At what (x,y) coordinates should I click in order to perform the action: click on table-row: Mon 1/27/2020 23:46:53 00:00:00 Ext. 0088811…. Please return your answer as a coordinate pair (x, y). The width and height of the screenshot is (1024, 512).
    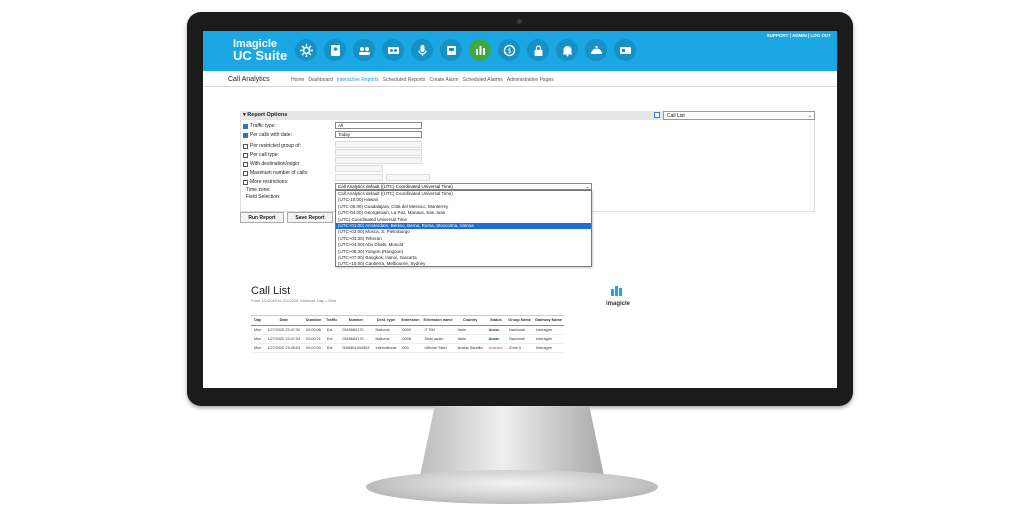
    Looking at the image, I should click on (407, 348).